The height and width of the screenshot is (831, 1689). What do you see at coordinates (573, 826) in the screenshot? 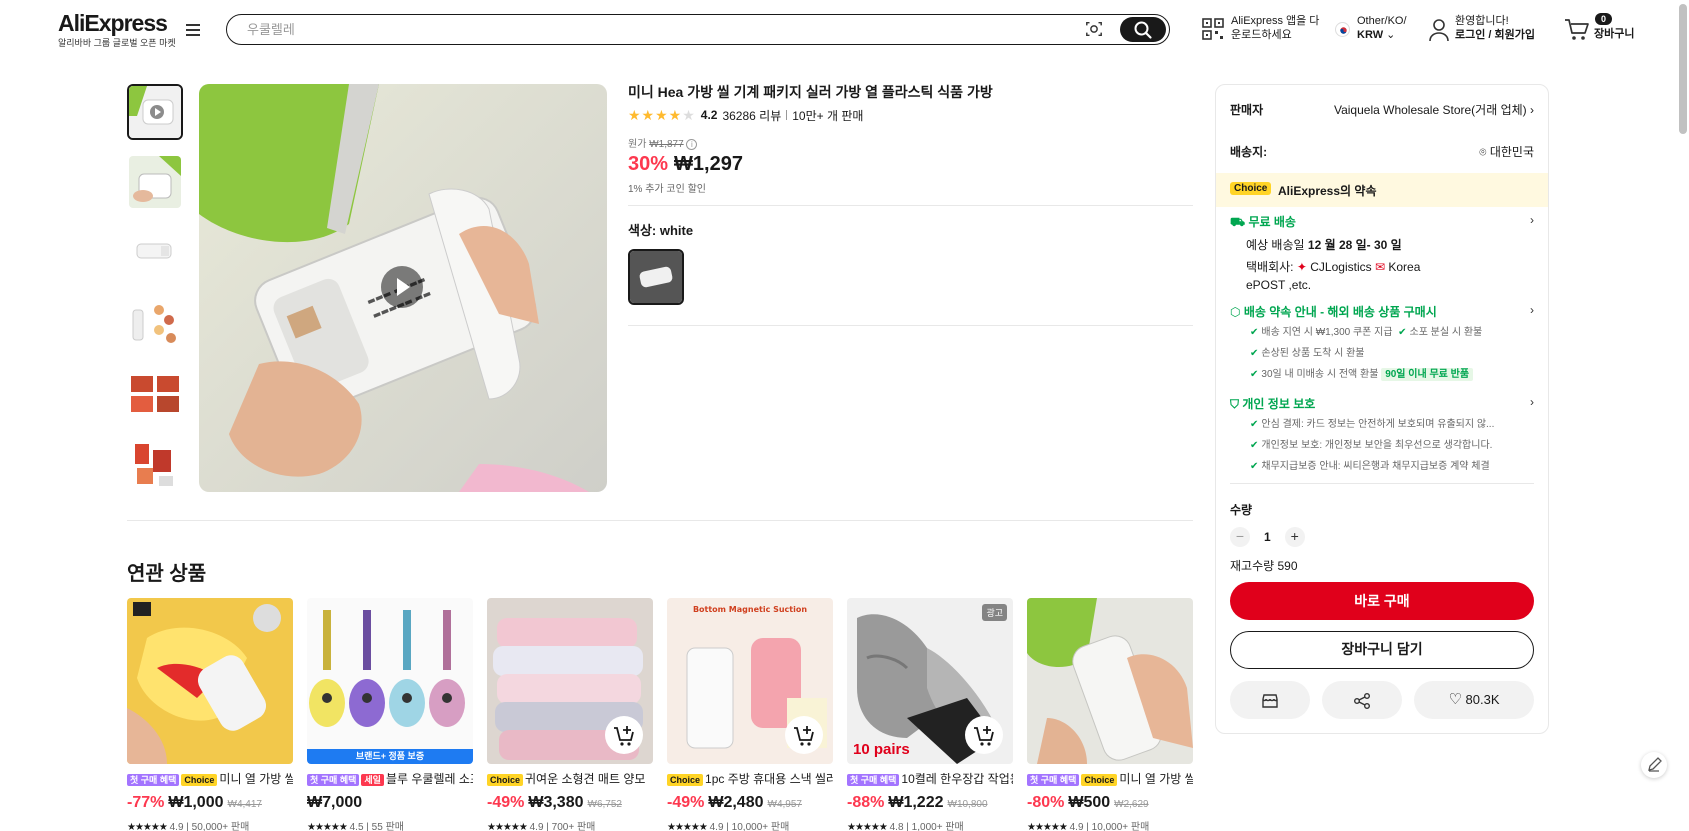
I see `product-sold: 700+ 판매` at bounding box center [573, 826].